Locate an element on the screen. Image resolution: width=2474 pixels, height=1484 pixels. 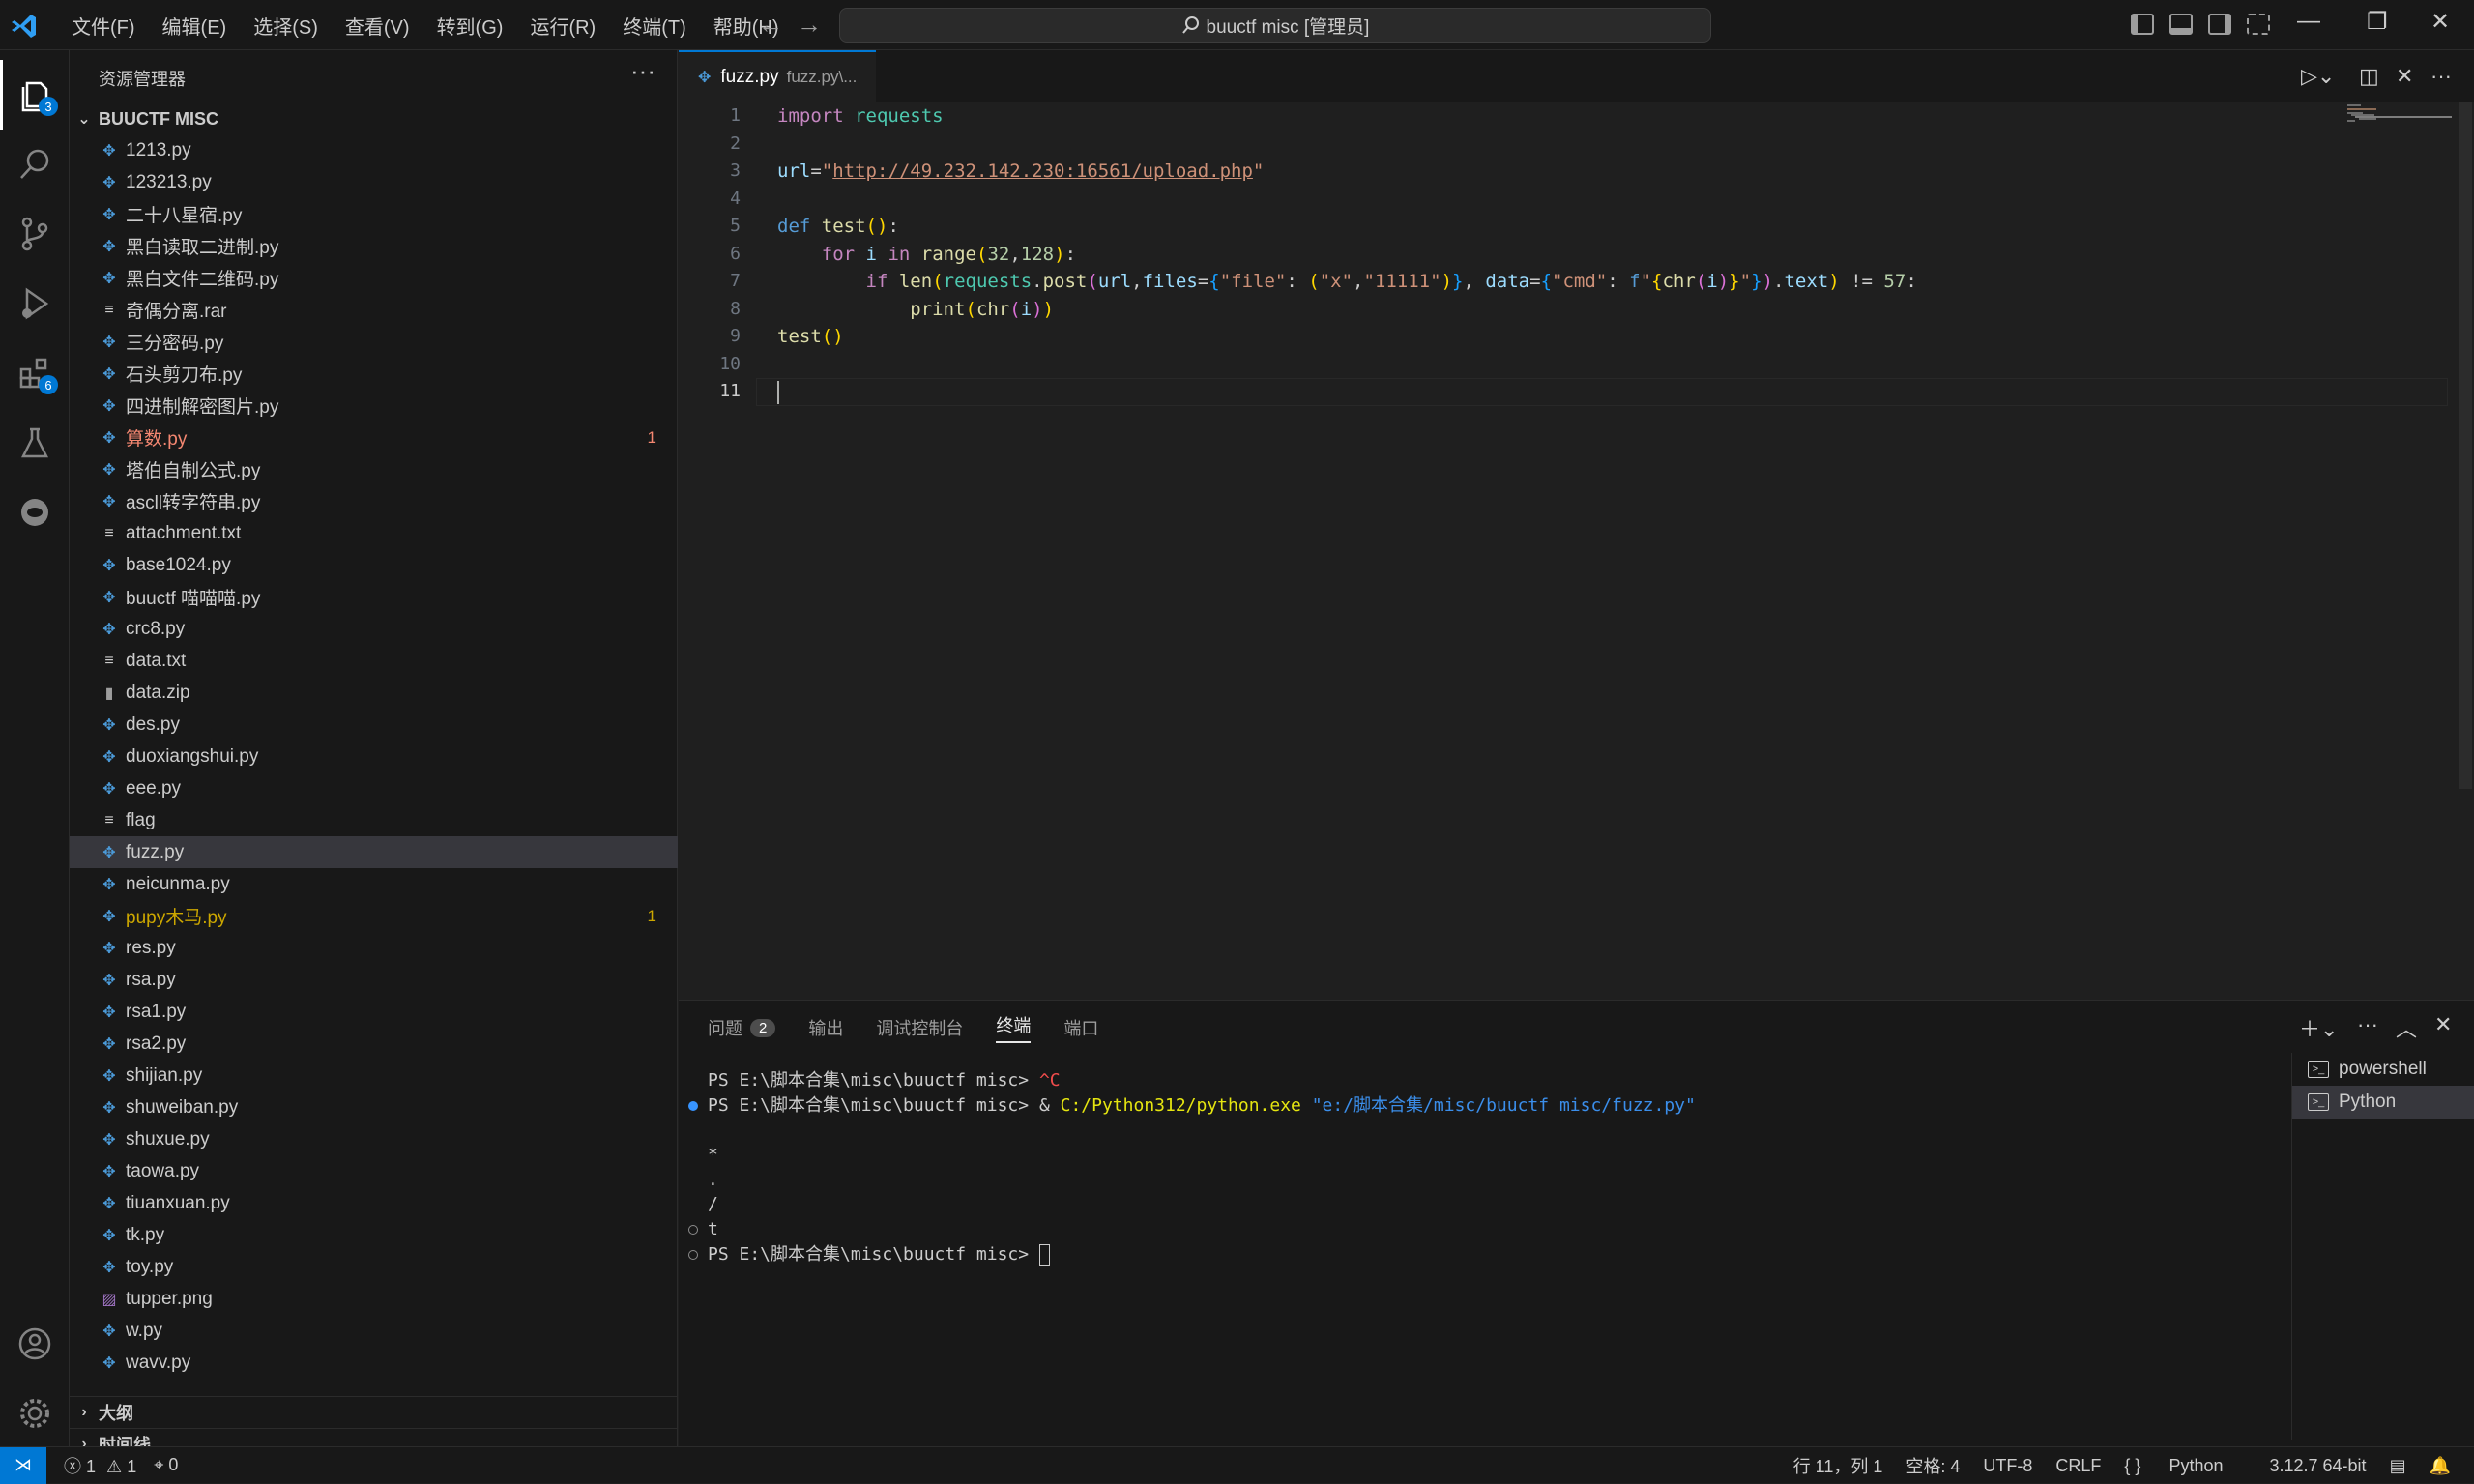
notifications-bell-icon: 🔔 is located at coordinates (2441, 1466).